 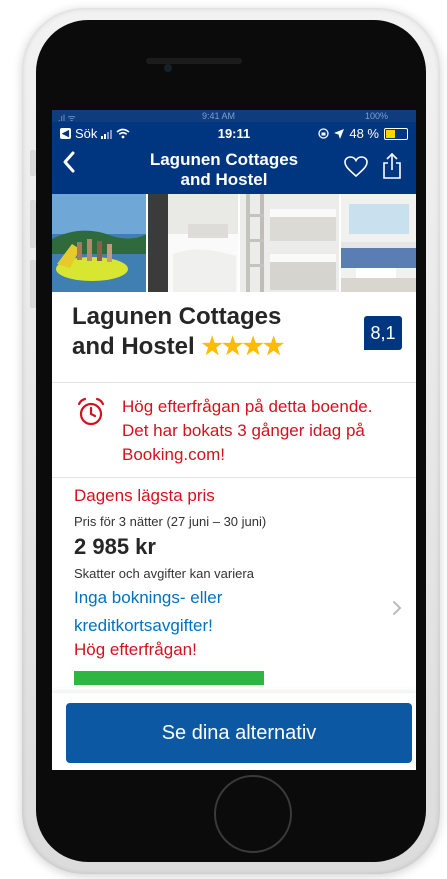 What do you see at coordinates (170, 521) in the screenshot?
I see `nights-label: Pris för 3 nätter (27 juni – 30 juni)` at bounding box center [170, 521].